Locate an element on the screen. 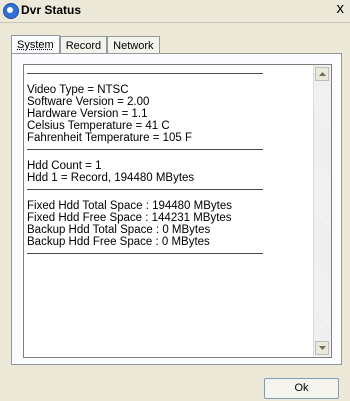  fixed-hdd-total-line: Fixed Hdd Total Space : 194480 MBytes is located at coordinates (129, 206).